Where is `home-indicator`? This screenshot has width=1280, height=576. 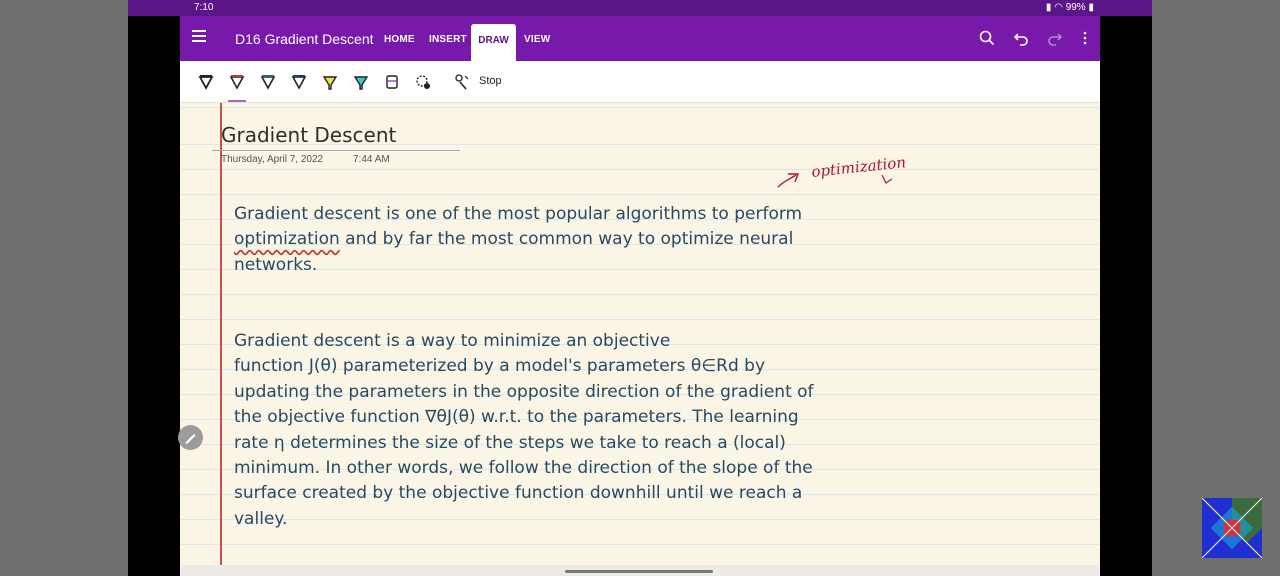
home-indicator is located at coordinates (639, 571).